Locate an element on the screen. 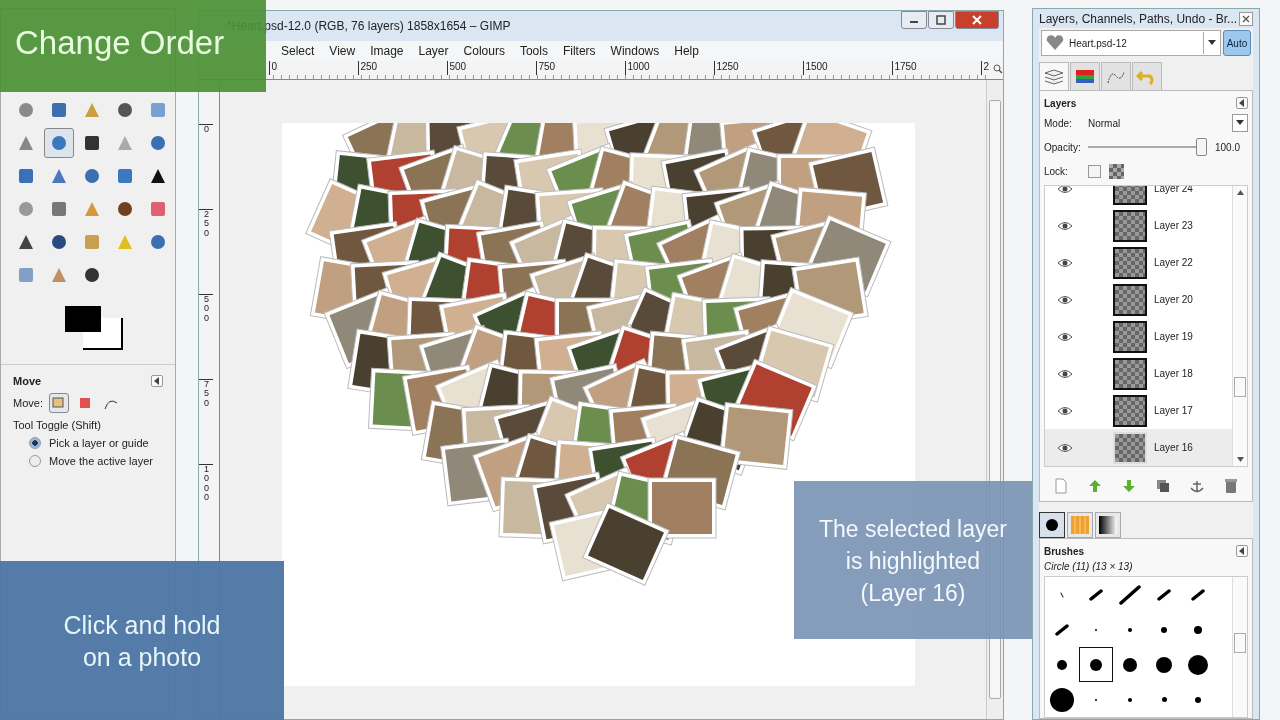 Image resolution: width=1280 pixels, height=720 pixels. move-mode-button is located at coordinates (58, 403).